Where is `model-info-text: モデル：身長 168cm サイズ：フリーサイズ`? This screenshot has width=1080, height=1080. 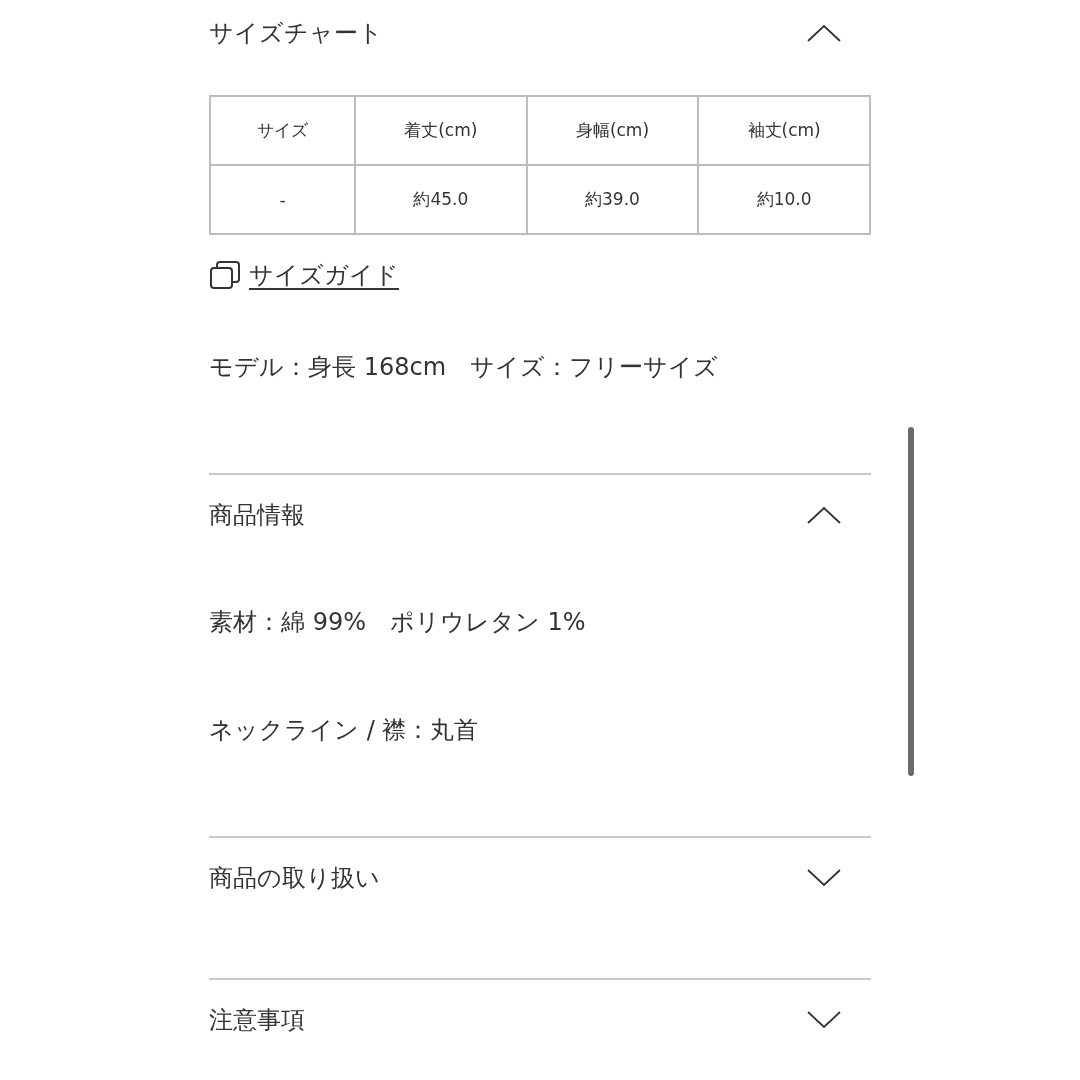 model-info-text: モデル：身長 168cm サイズ：フリーサイズ is located at coordinates (464, 367).